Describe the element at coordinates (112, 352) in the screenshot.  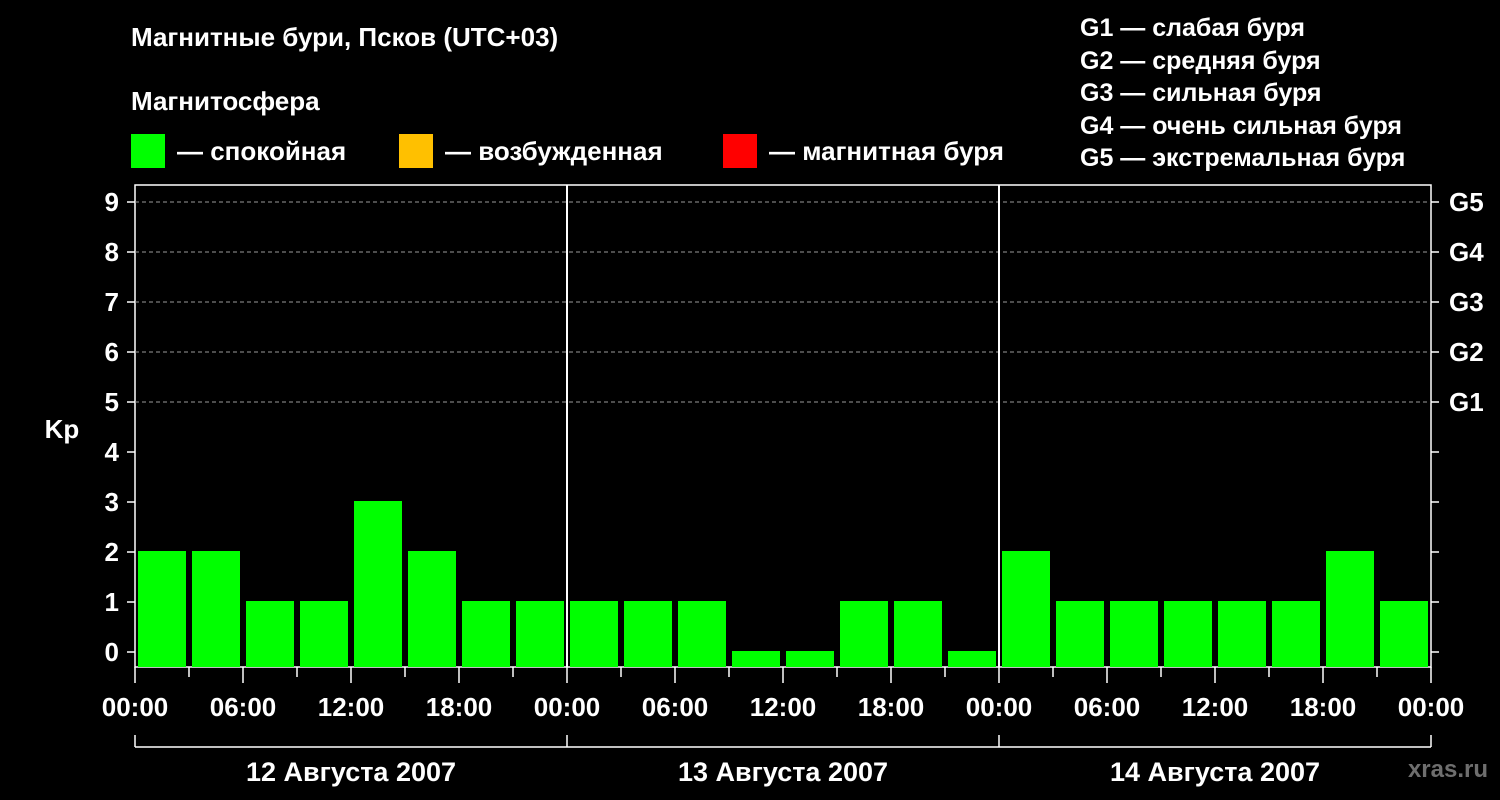
I see `y-tick-label: 6` at that location.